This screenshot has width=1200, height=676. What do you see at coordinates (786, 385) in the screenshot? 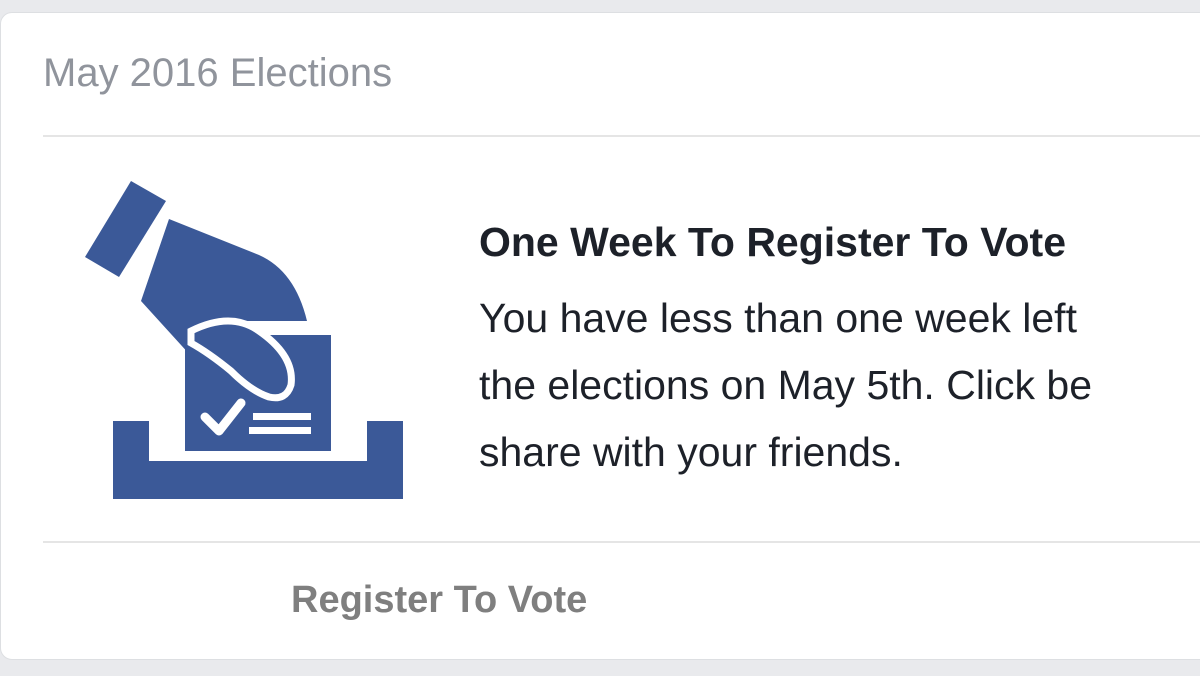
I see `promo-text-line: the elections on May 5th. Click be` at bounding box center [786, 385].